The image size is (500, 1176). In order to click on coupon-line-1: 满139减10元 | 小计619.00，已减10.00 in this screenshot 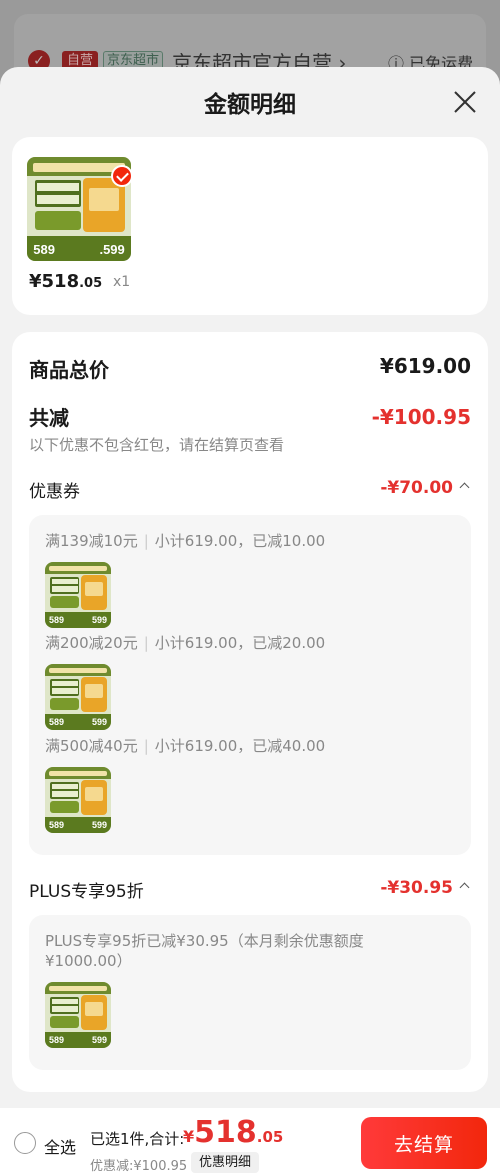, I will do `click(185, 541)`.